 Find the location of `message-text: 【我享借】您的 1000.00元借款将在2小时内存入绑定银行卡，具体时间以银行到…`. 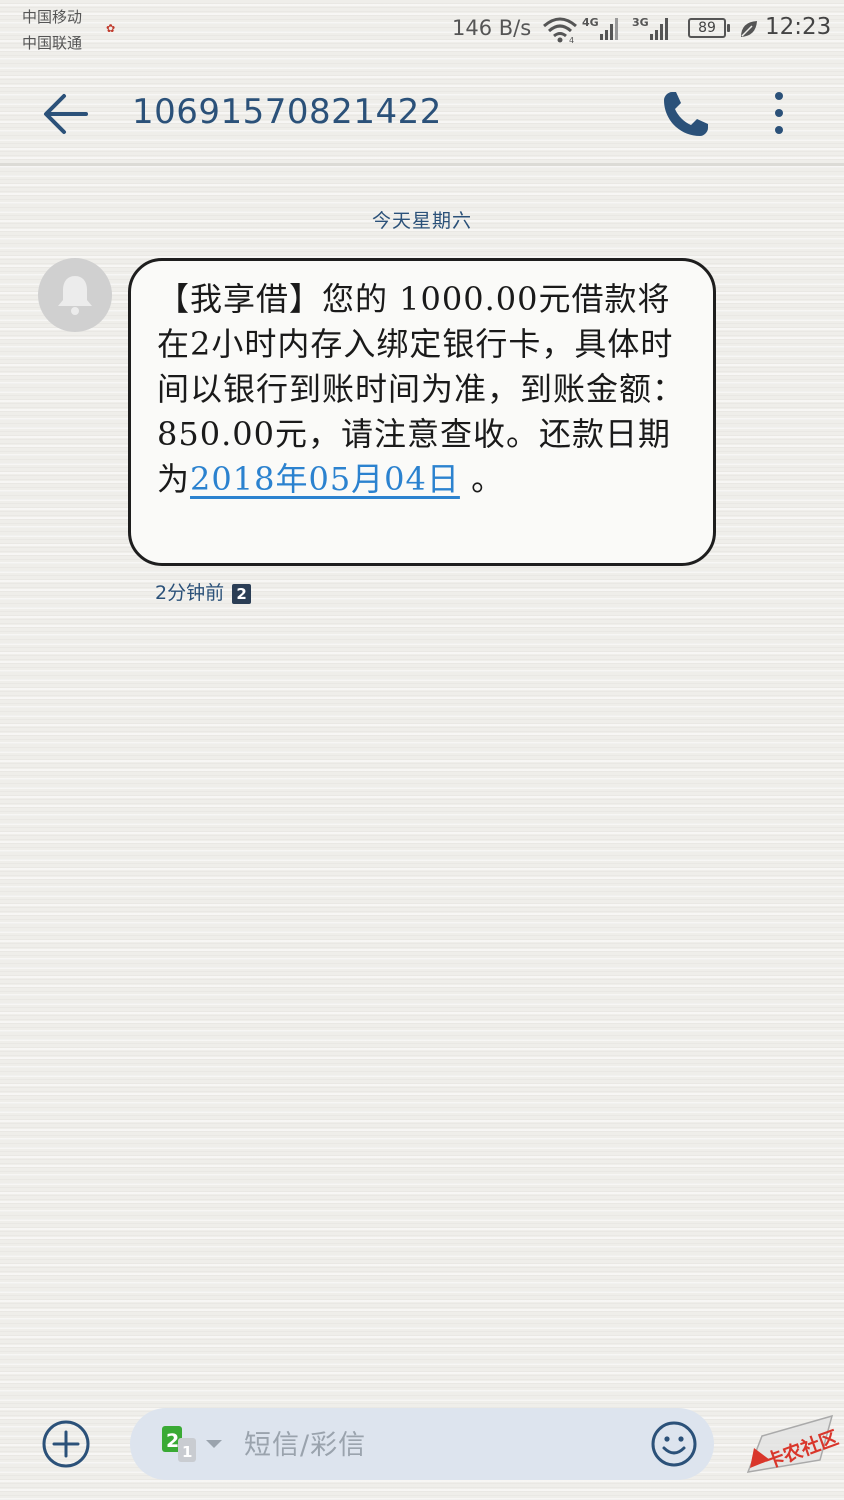

message-text: 【我享借】您的 1000.00元借款将在2小时内存入绑定银行卡，具体时间以银行到… is located at coordinates (427, 389).